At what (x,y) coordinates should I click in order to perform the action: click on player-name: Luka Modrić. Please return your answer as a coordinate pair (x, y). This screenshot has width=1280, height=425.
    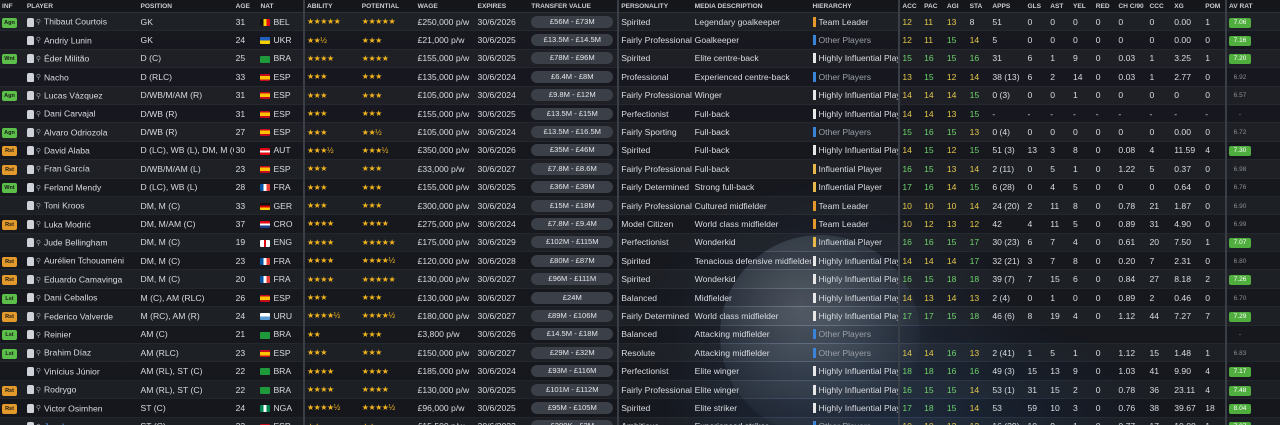
    Looking at the image, I should click on (67, 224).